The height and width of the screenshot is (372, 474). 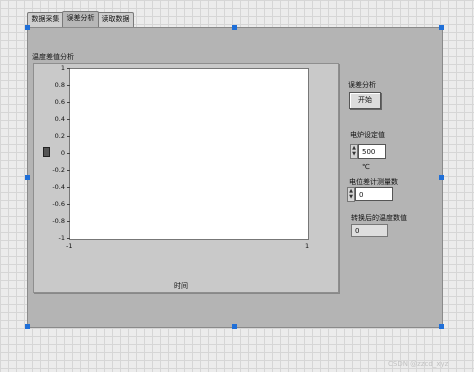 I want to click on y-tick-label: 0, so click(x=62, y=153).